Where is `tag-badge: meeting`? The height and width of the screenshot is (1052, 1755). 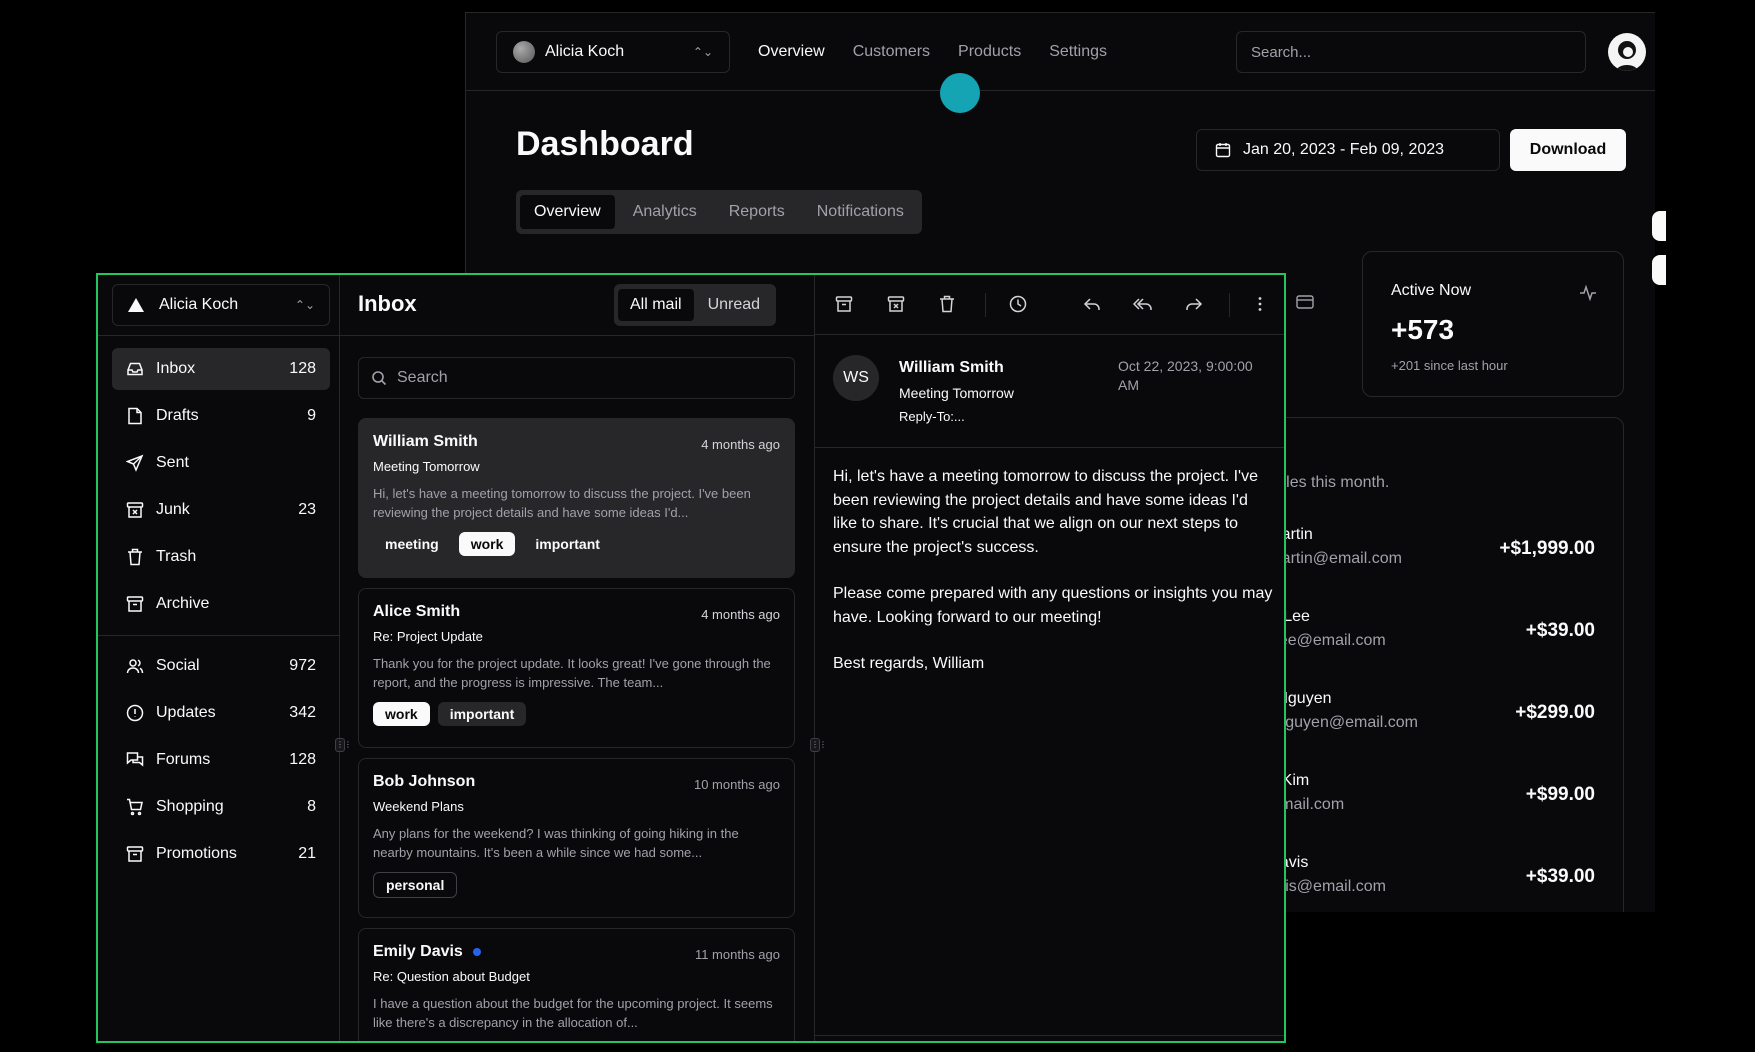
tag-badge: meeting is located at coordinates (412, 544).